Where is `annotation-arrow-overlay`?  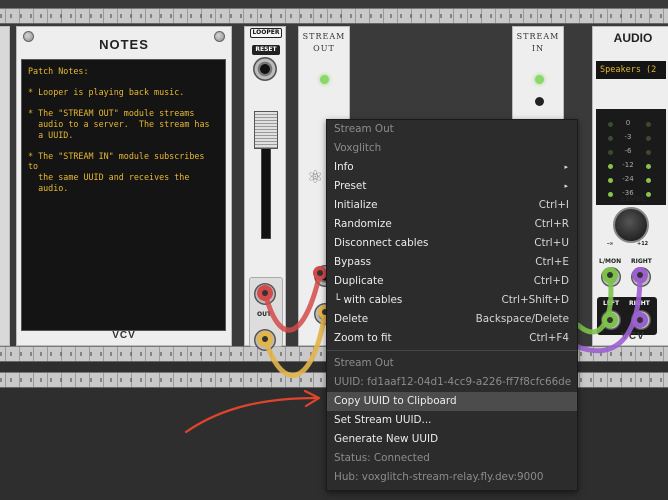 annotation-arrow-overlay is located at coordinates (252, 411).